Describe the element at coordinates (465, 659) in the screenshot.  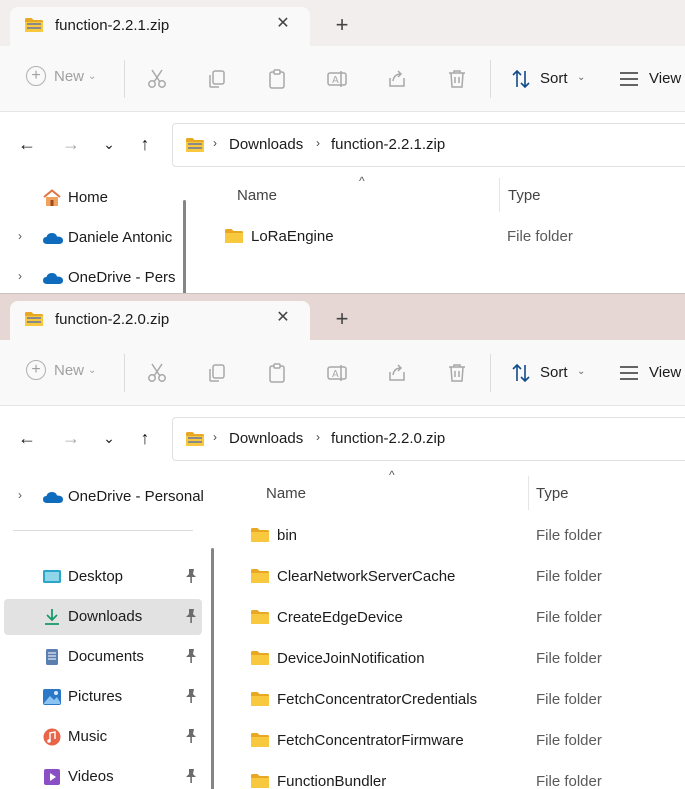
I see `list-item: DeviceJoinNotification File folder` at that location.